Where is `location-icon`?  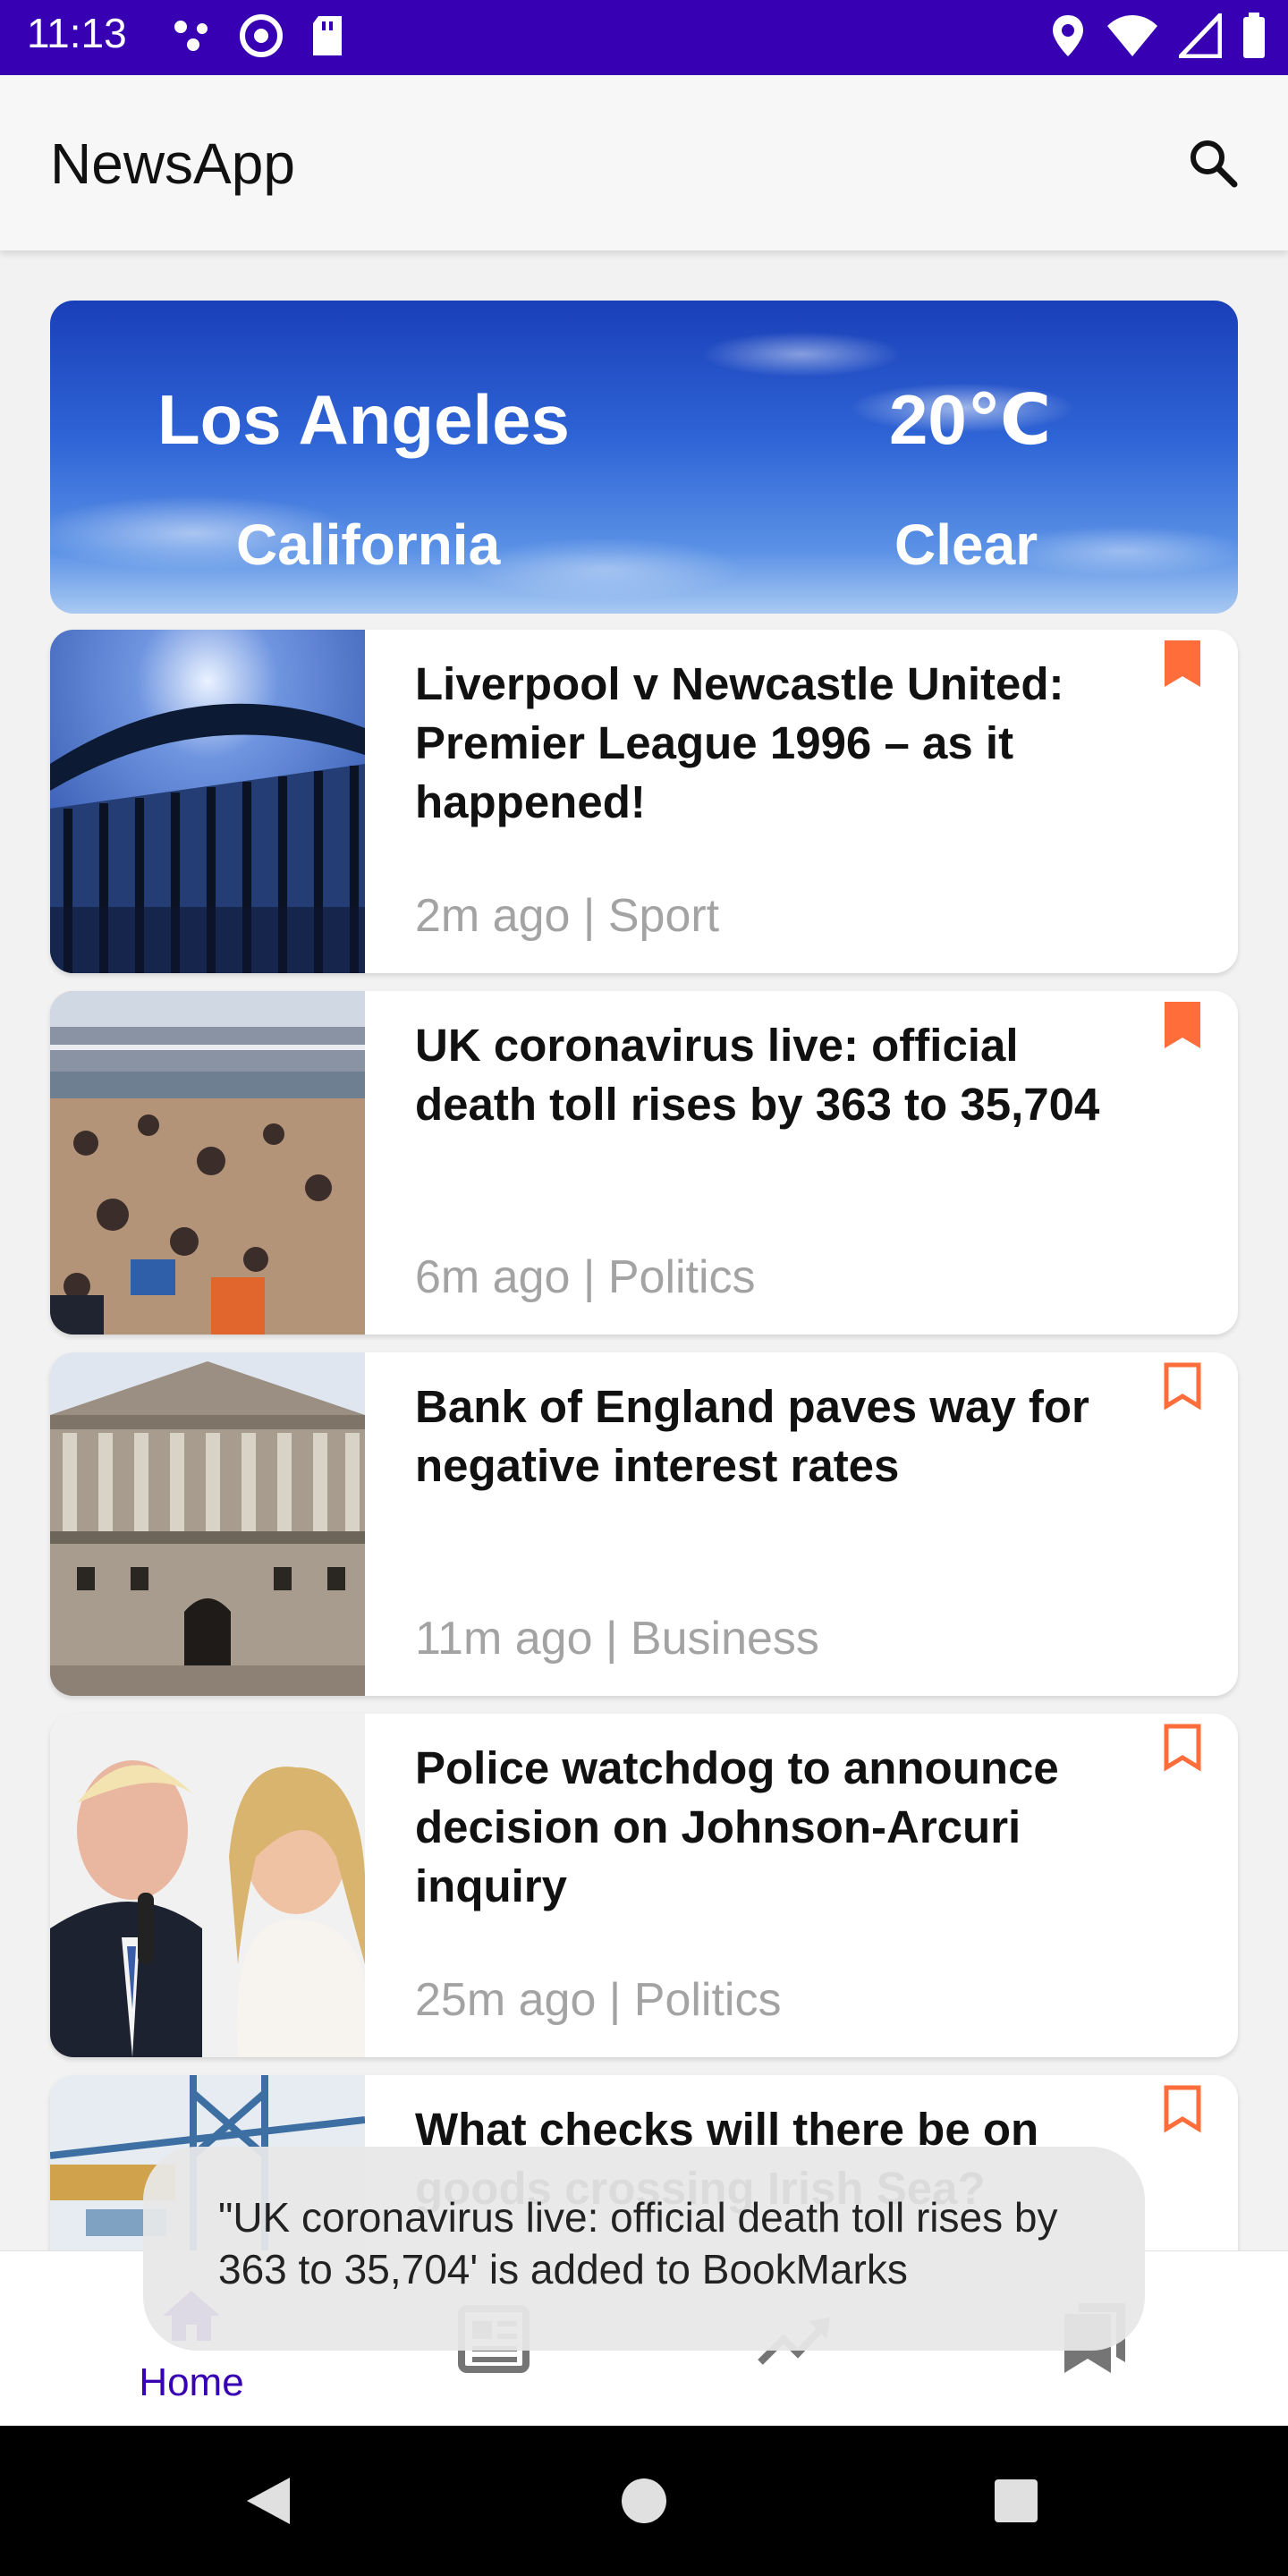
location-icon is located at coordinates (1068, 35).